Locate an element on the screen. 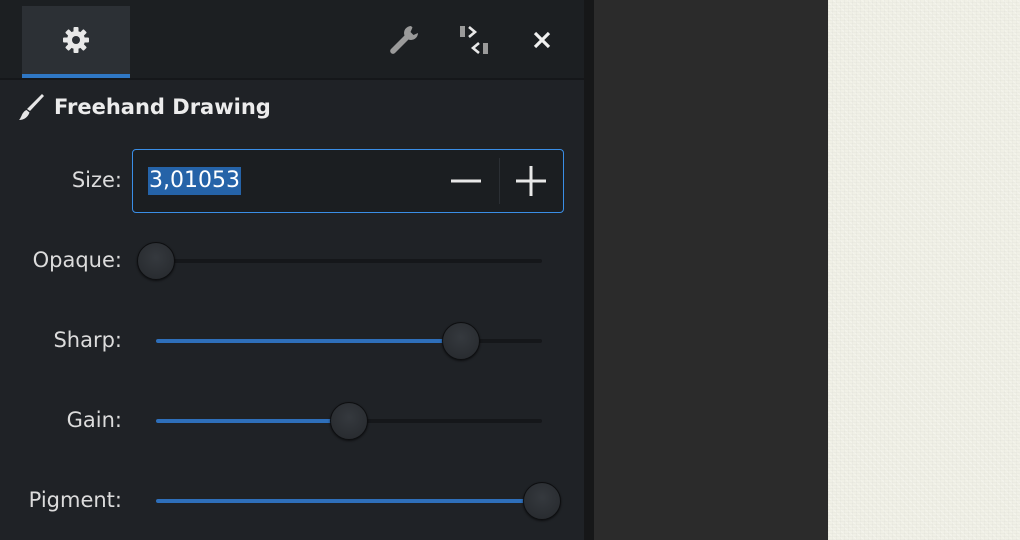 The width and height of the screenshot is (1020, 540). wrench-button is located at coordinates (404, 40).